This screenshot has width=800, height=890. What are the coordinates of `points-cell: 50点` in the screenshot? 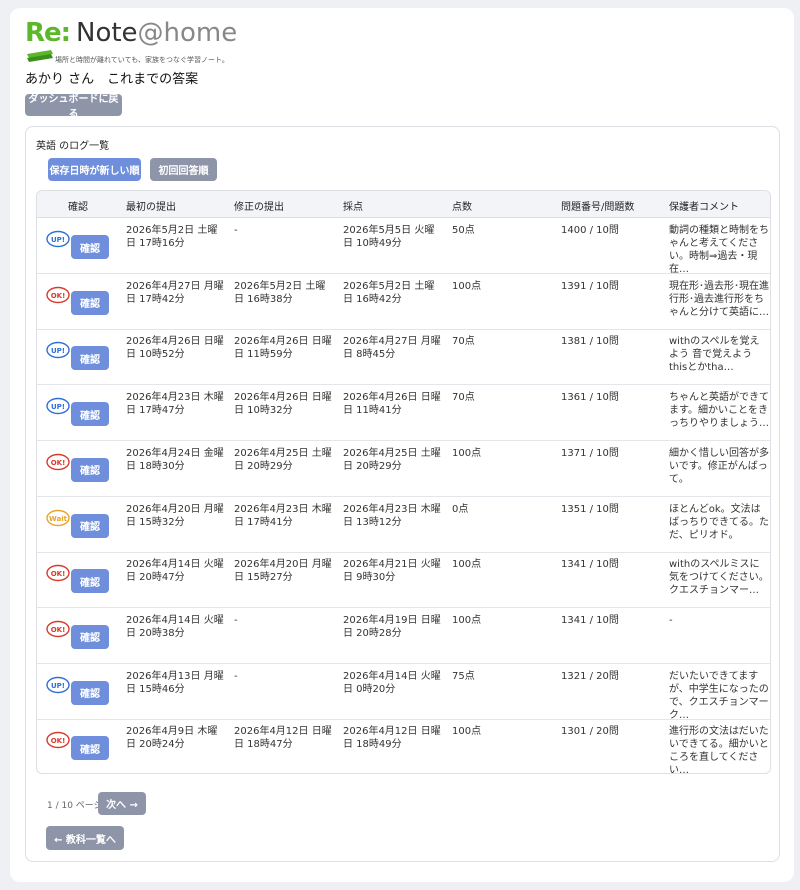 It's located at (463, 230).